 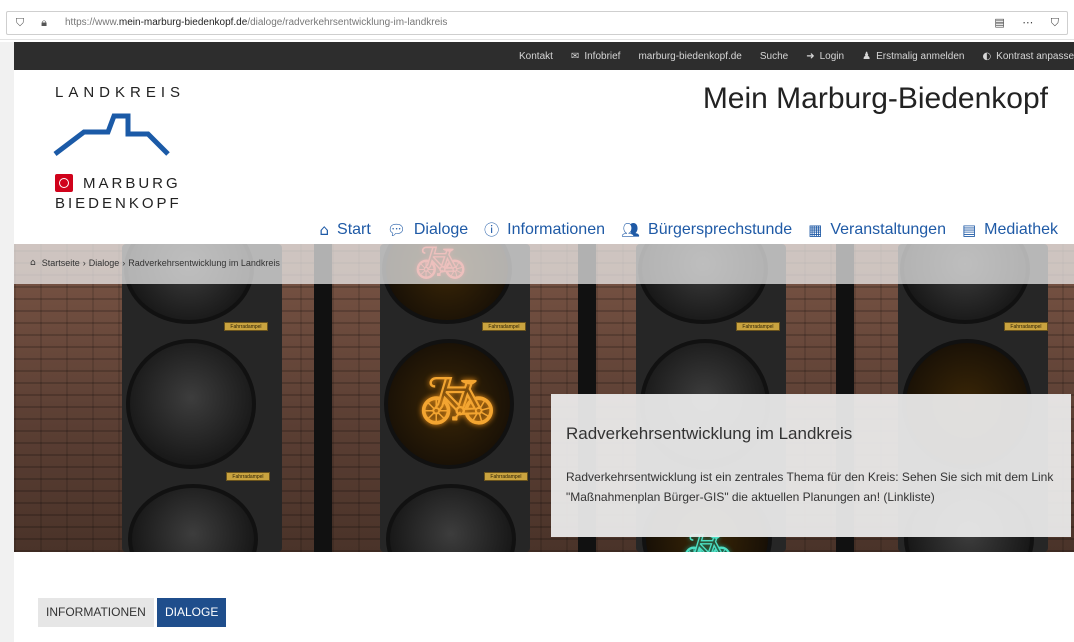 What do you see at coordinates (689, 56) in the screenshot?
I see `topnav-landkreis-link: marburg-biedenkopf.de` at bounding box center [689, 56].